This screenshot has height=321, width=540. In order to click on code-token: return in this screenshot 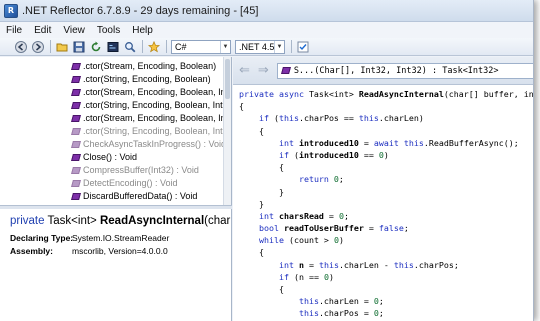, I will do `click(316, 179)`.